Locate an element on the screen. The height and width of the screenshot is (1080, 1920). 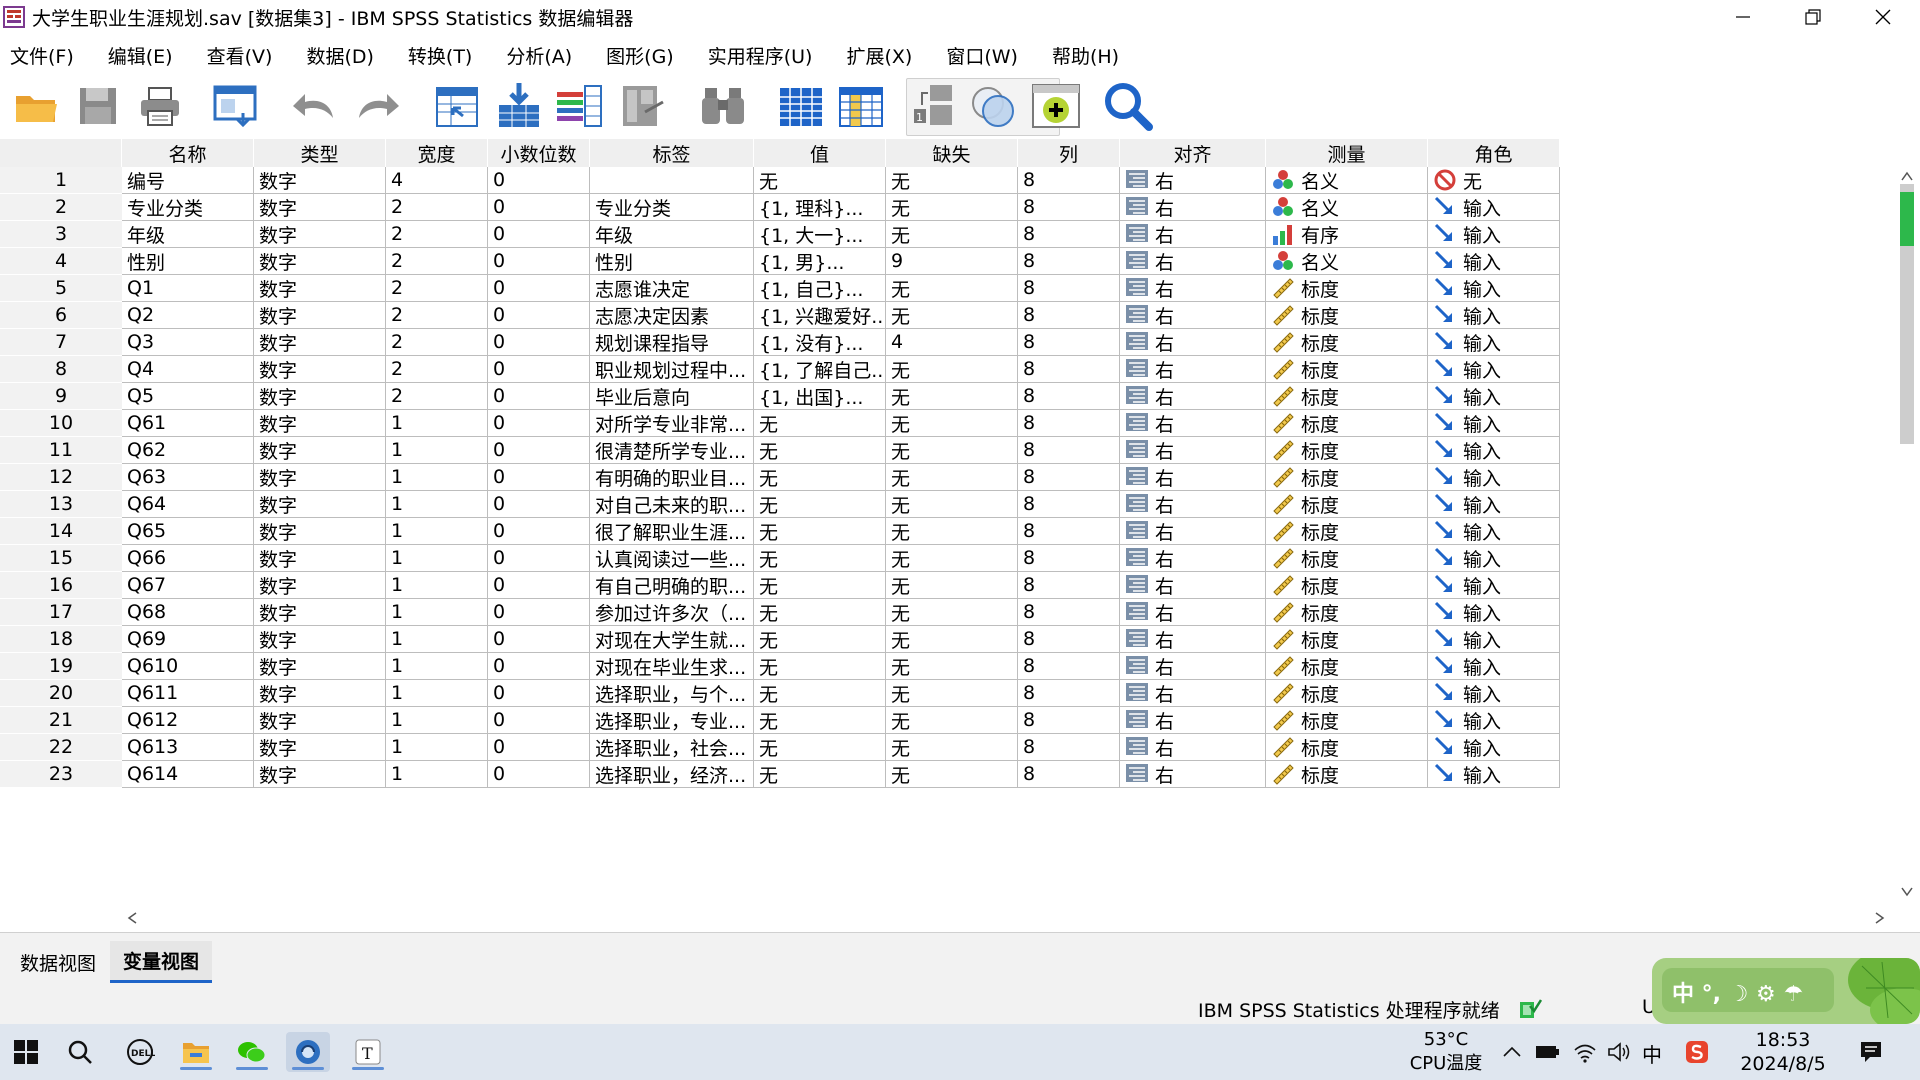
row-number: 11 is located at coordinates (61, 450).